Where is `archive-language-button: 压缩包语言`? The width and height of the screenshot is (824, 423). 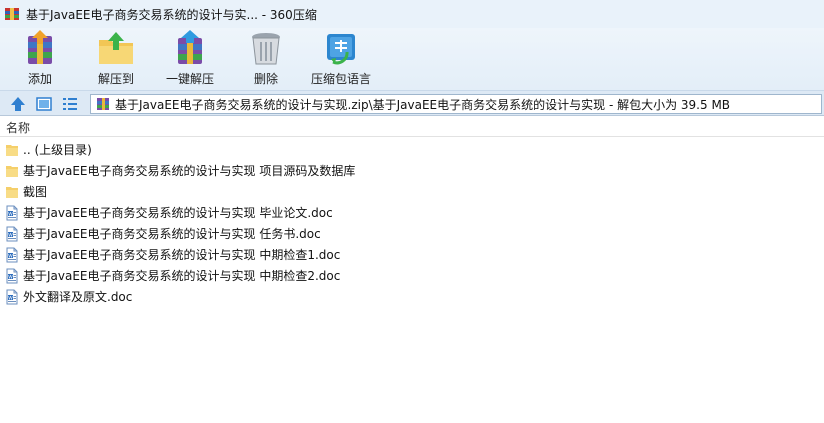 archive-language-button: 压缩包语言 is located at coordinates (341, 59).